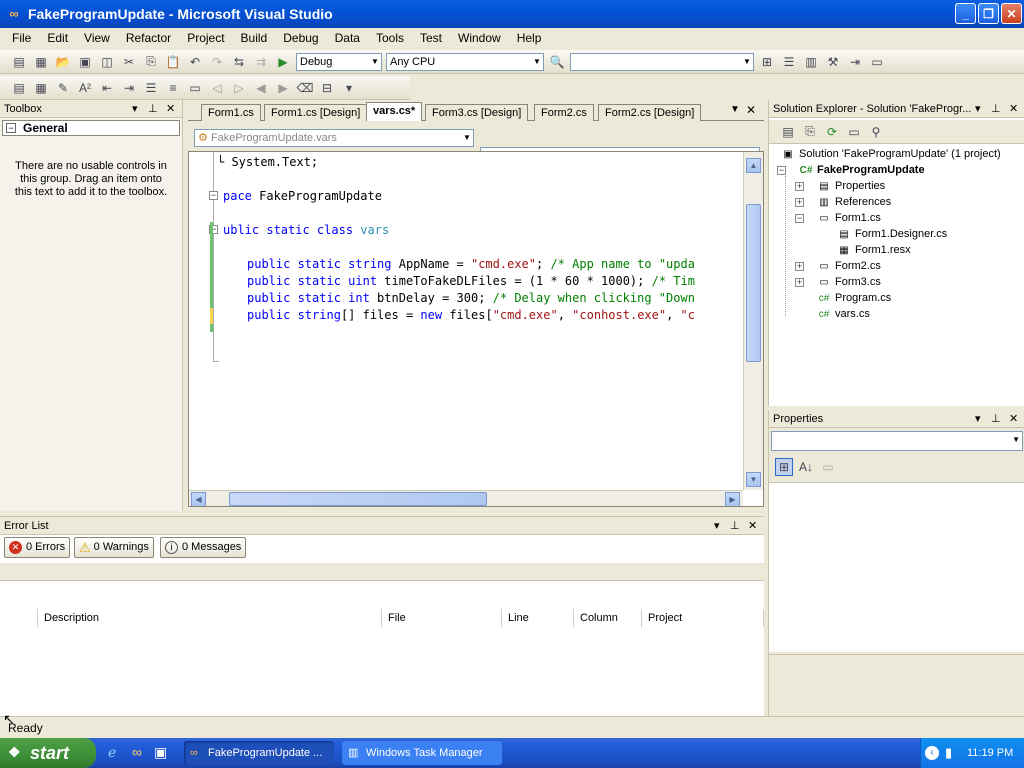 The image size is (1024, 768). What do you see at coordinates (876, 132) in the screenshot?
I see `view-class-diagram-icon: ⚲` at bounding box center [876, 132].